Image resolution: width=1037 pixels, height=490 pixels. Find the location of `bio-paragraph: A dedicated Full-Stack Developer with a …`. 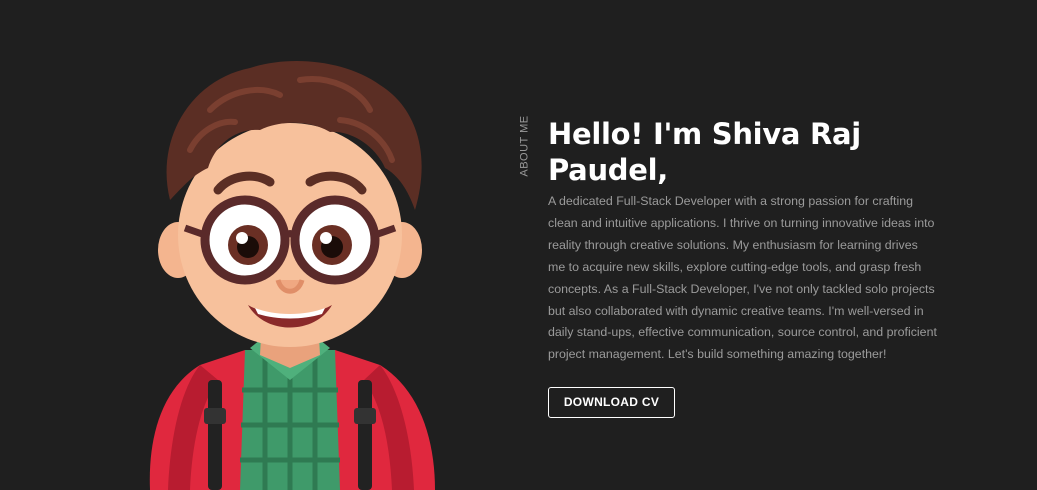

bio-paragraph: A dedicated Full-Stack Developer with a … is located at coordinates (742, 278).